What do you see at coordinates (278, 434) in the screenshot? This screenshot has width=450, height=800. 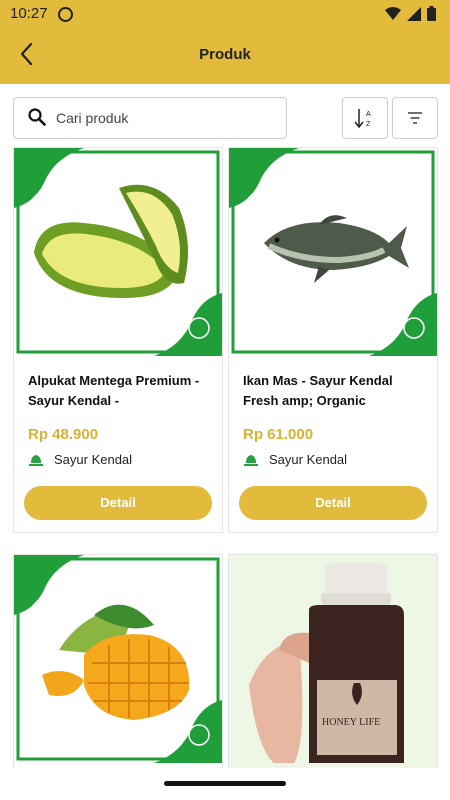 I see `product-price: Rp 61.000` at bounding box center [278, 434].